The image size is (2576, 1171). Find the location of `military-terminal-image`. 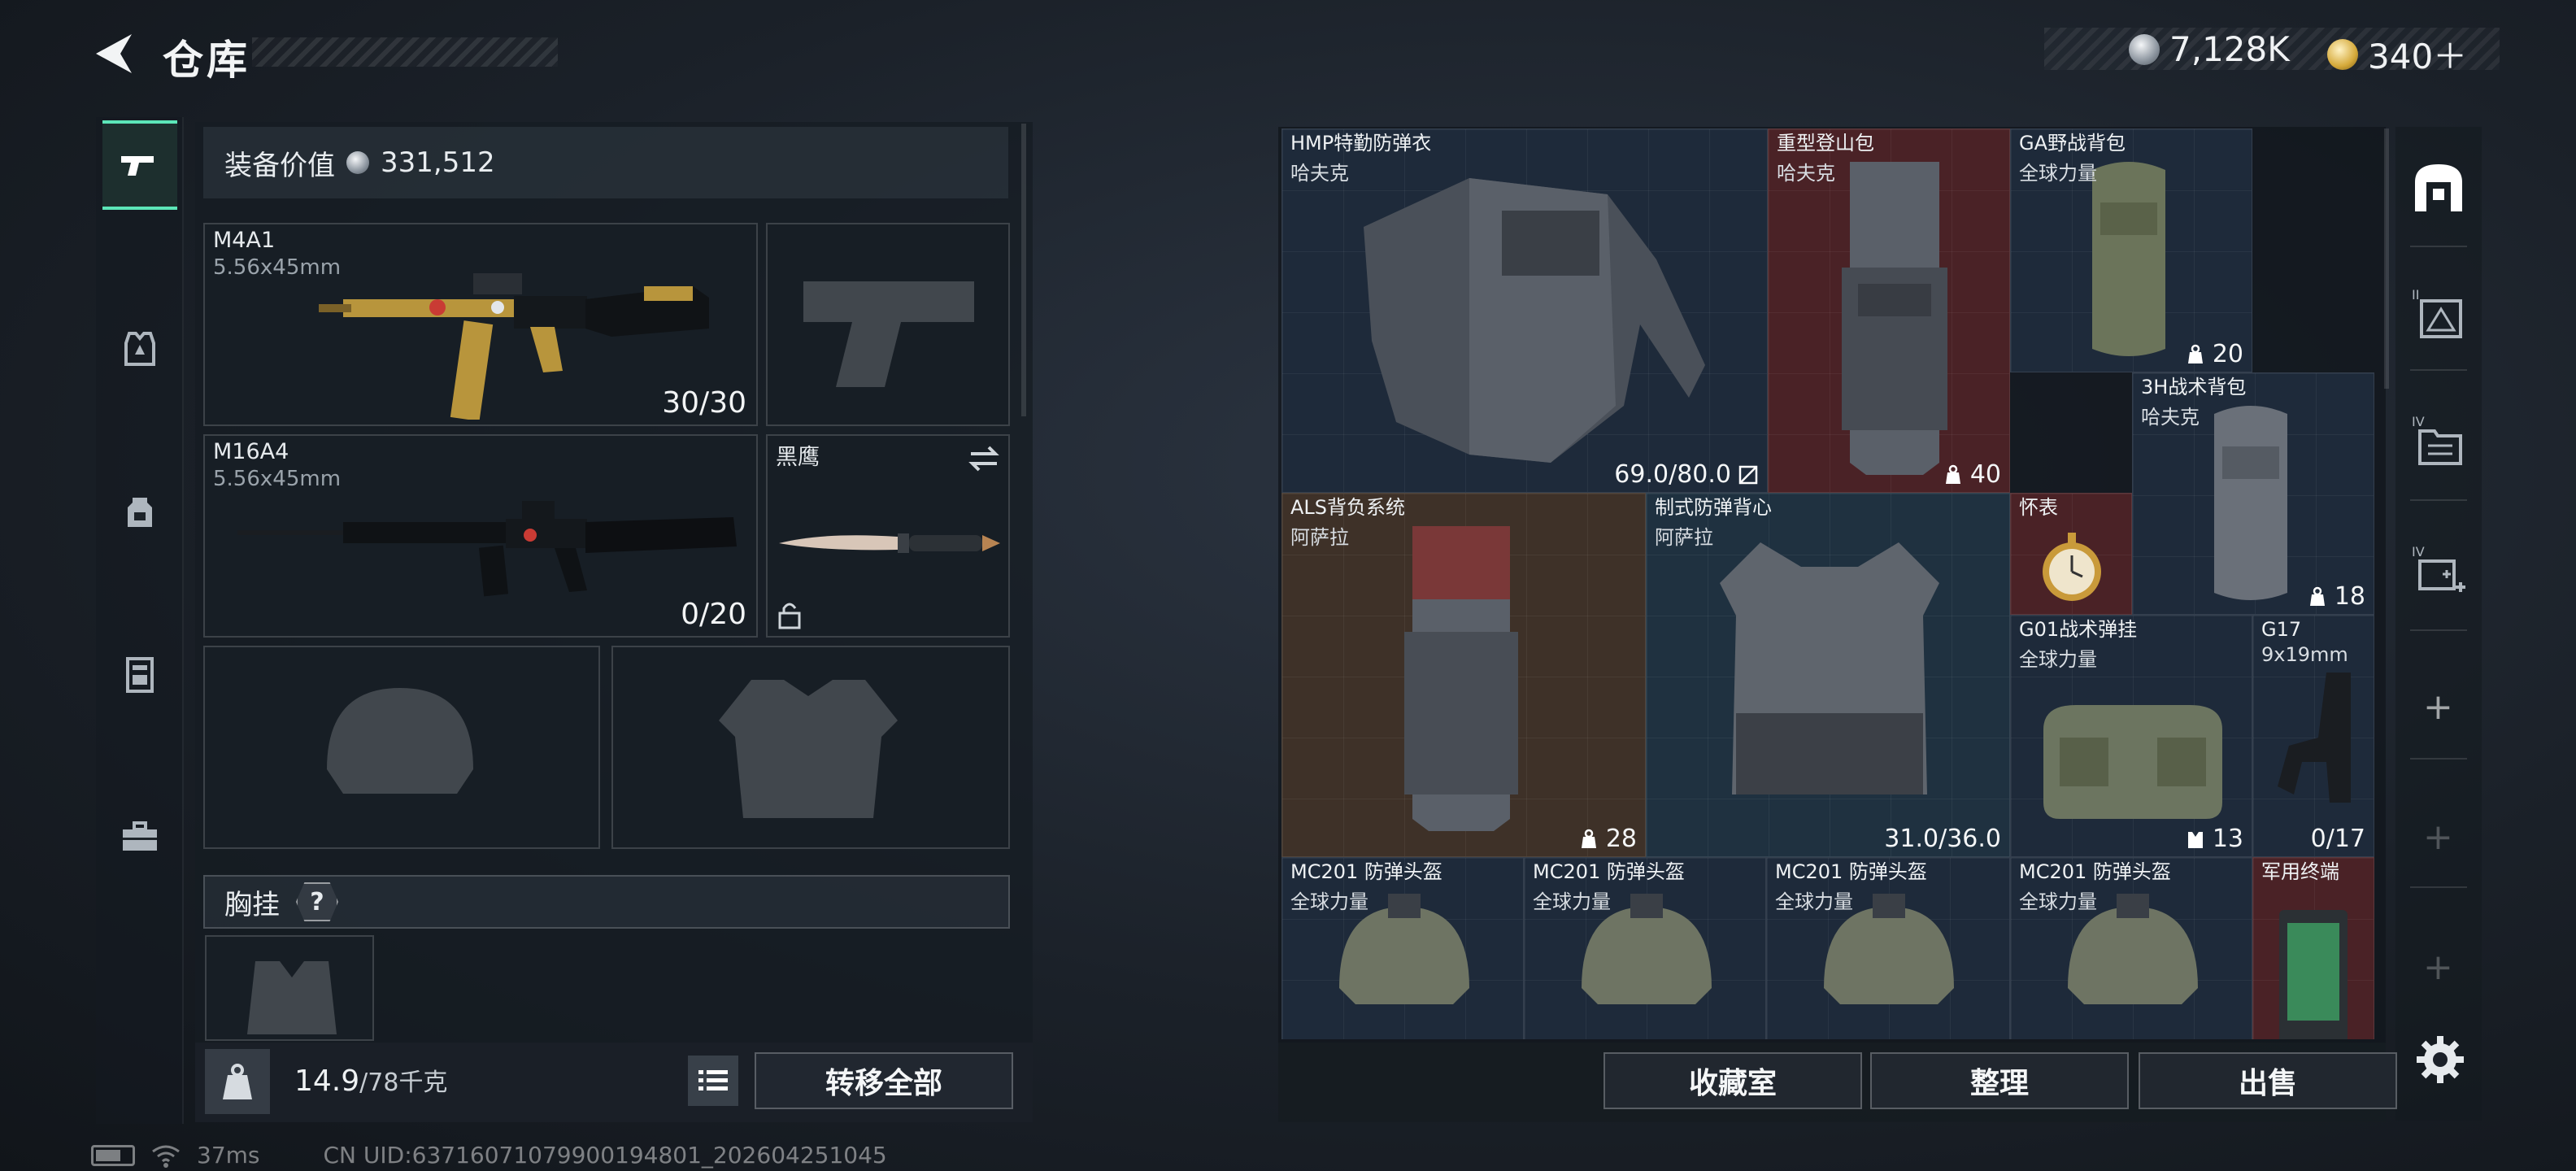

military-terminal-image is located at coordinates (2314, 975).